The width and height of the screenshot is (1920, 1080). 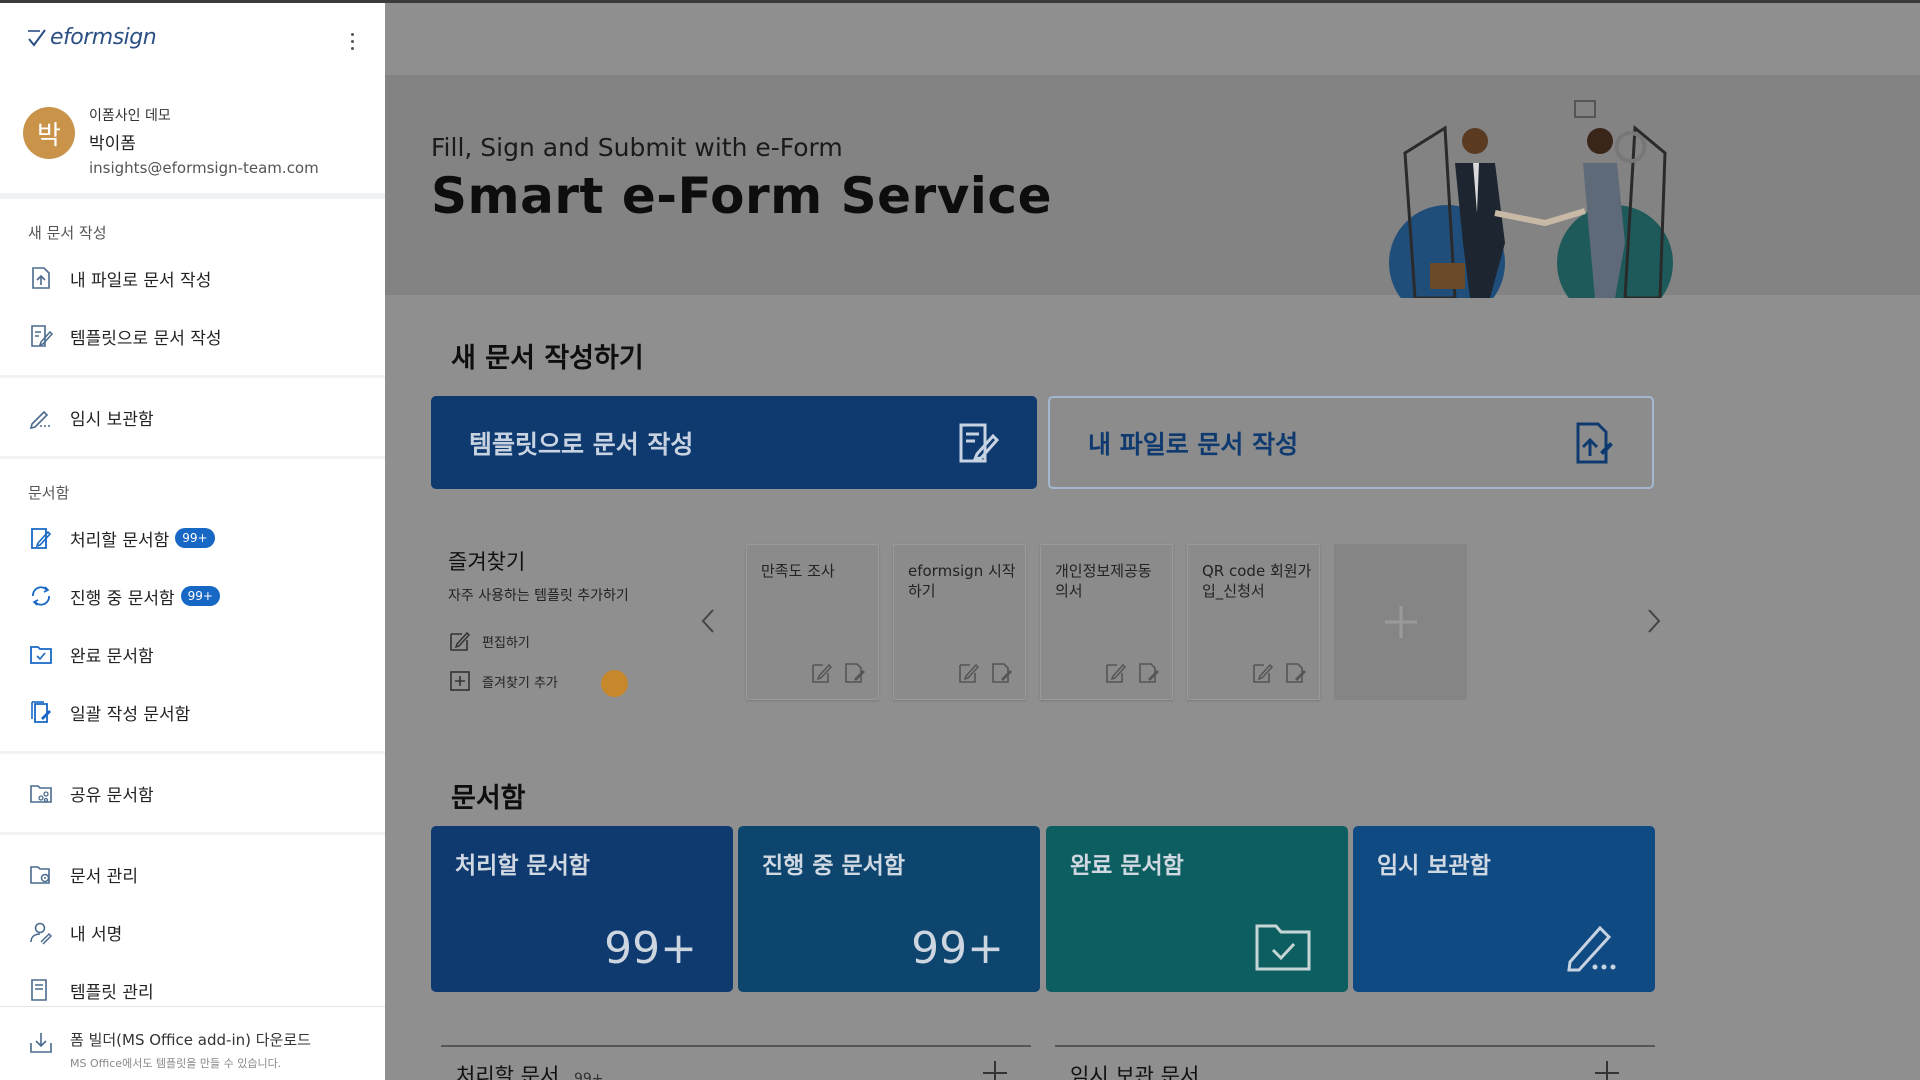 What do you see at coordinates (112, 992) in the screenshot?
I see `sidebar-item-label: 템플릿 관리` at bounding box center [112, 992].